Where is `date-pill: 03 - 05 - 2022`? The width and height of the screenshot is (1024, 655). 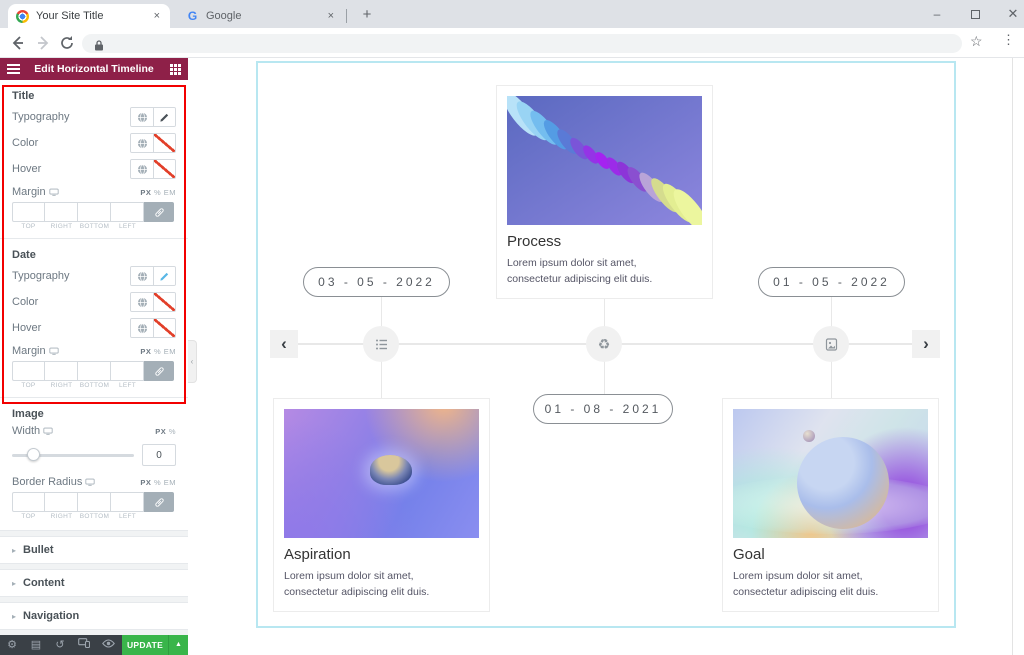
date-pill: 03 - 05 - 2022 is located at coordinates (376, 282).